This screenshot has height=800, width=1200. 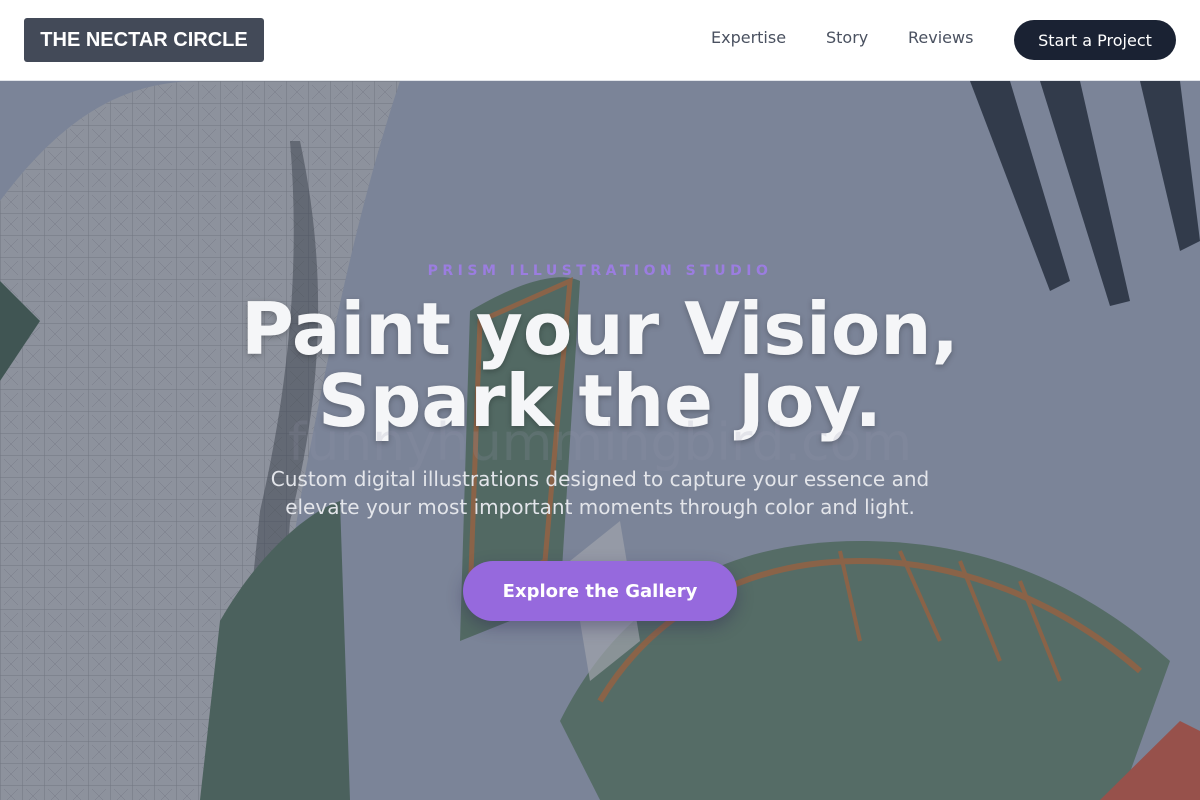 I want to click on hero-headline-line-1: Paint your Vision,, so click(x=600, y=329).